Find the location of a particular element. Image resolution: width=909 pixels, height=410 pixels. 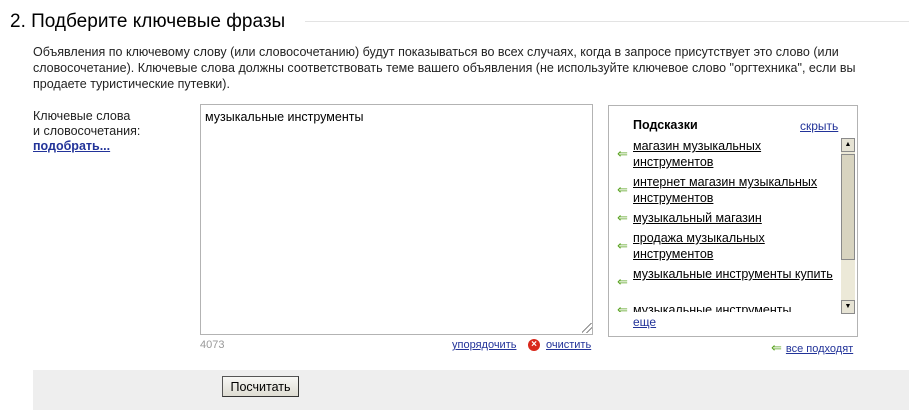

hint-item-text: музыкальные инструменты is located at coordinates (735, 307).